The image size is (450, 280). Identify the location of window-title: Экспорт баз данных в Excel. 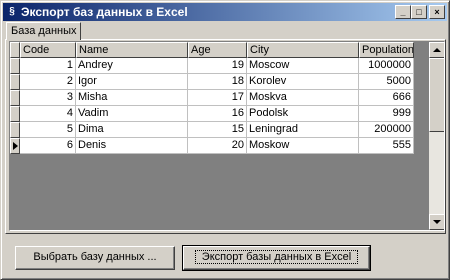
(104, 12).